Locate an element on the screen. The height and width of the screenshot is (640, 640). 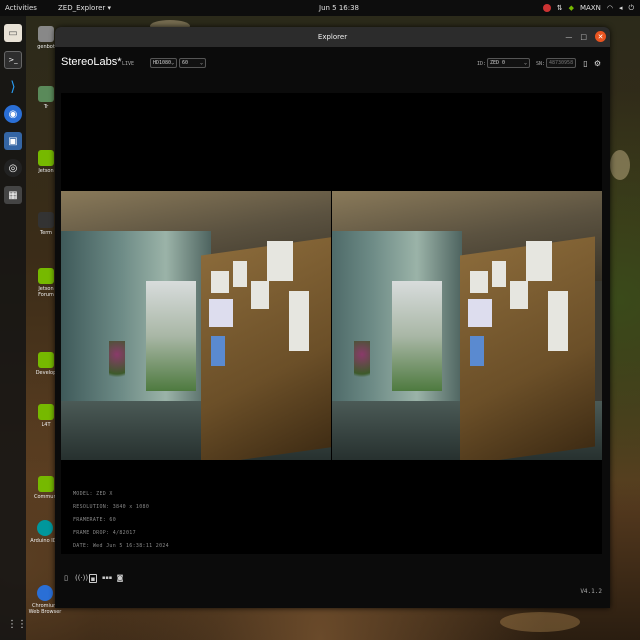
info-frame-drop: FRAME DROP: 4/82017 is located at coordinates (104, 533).